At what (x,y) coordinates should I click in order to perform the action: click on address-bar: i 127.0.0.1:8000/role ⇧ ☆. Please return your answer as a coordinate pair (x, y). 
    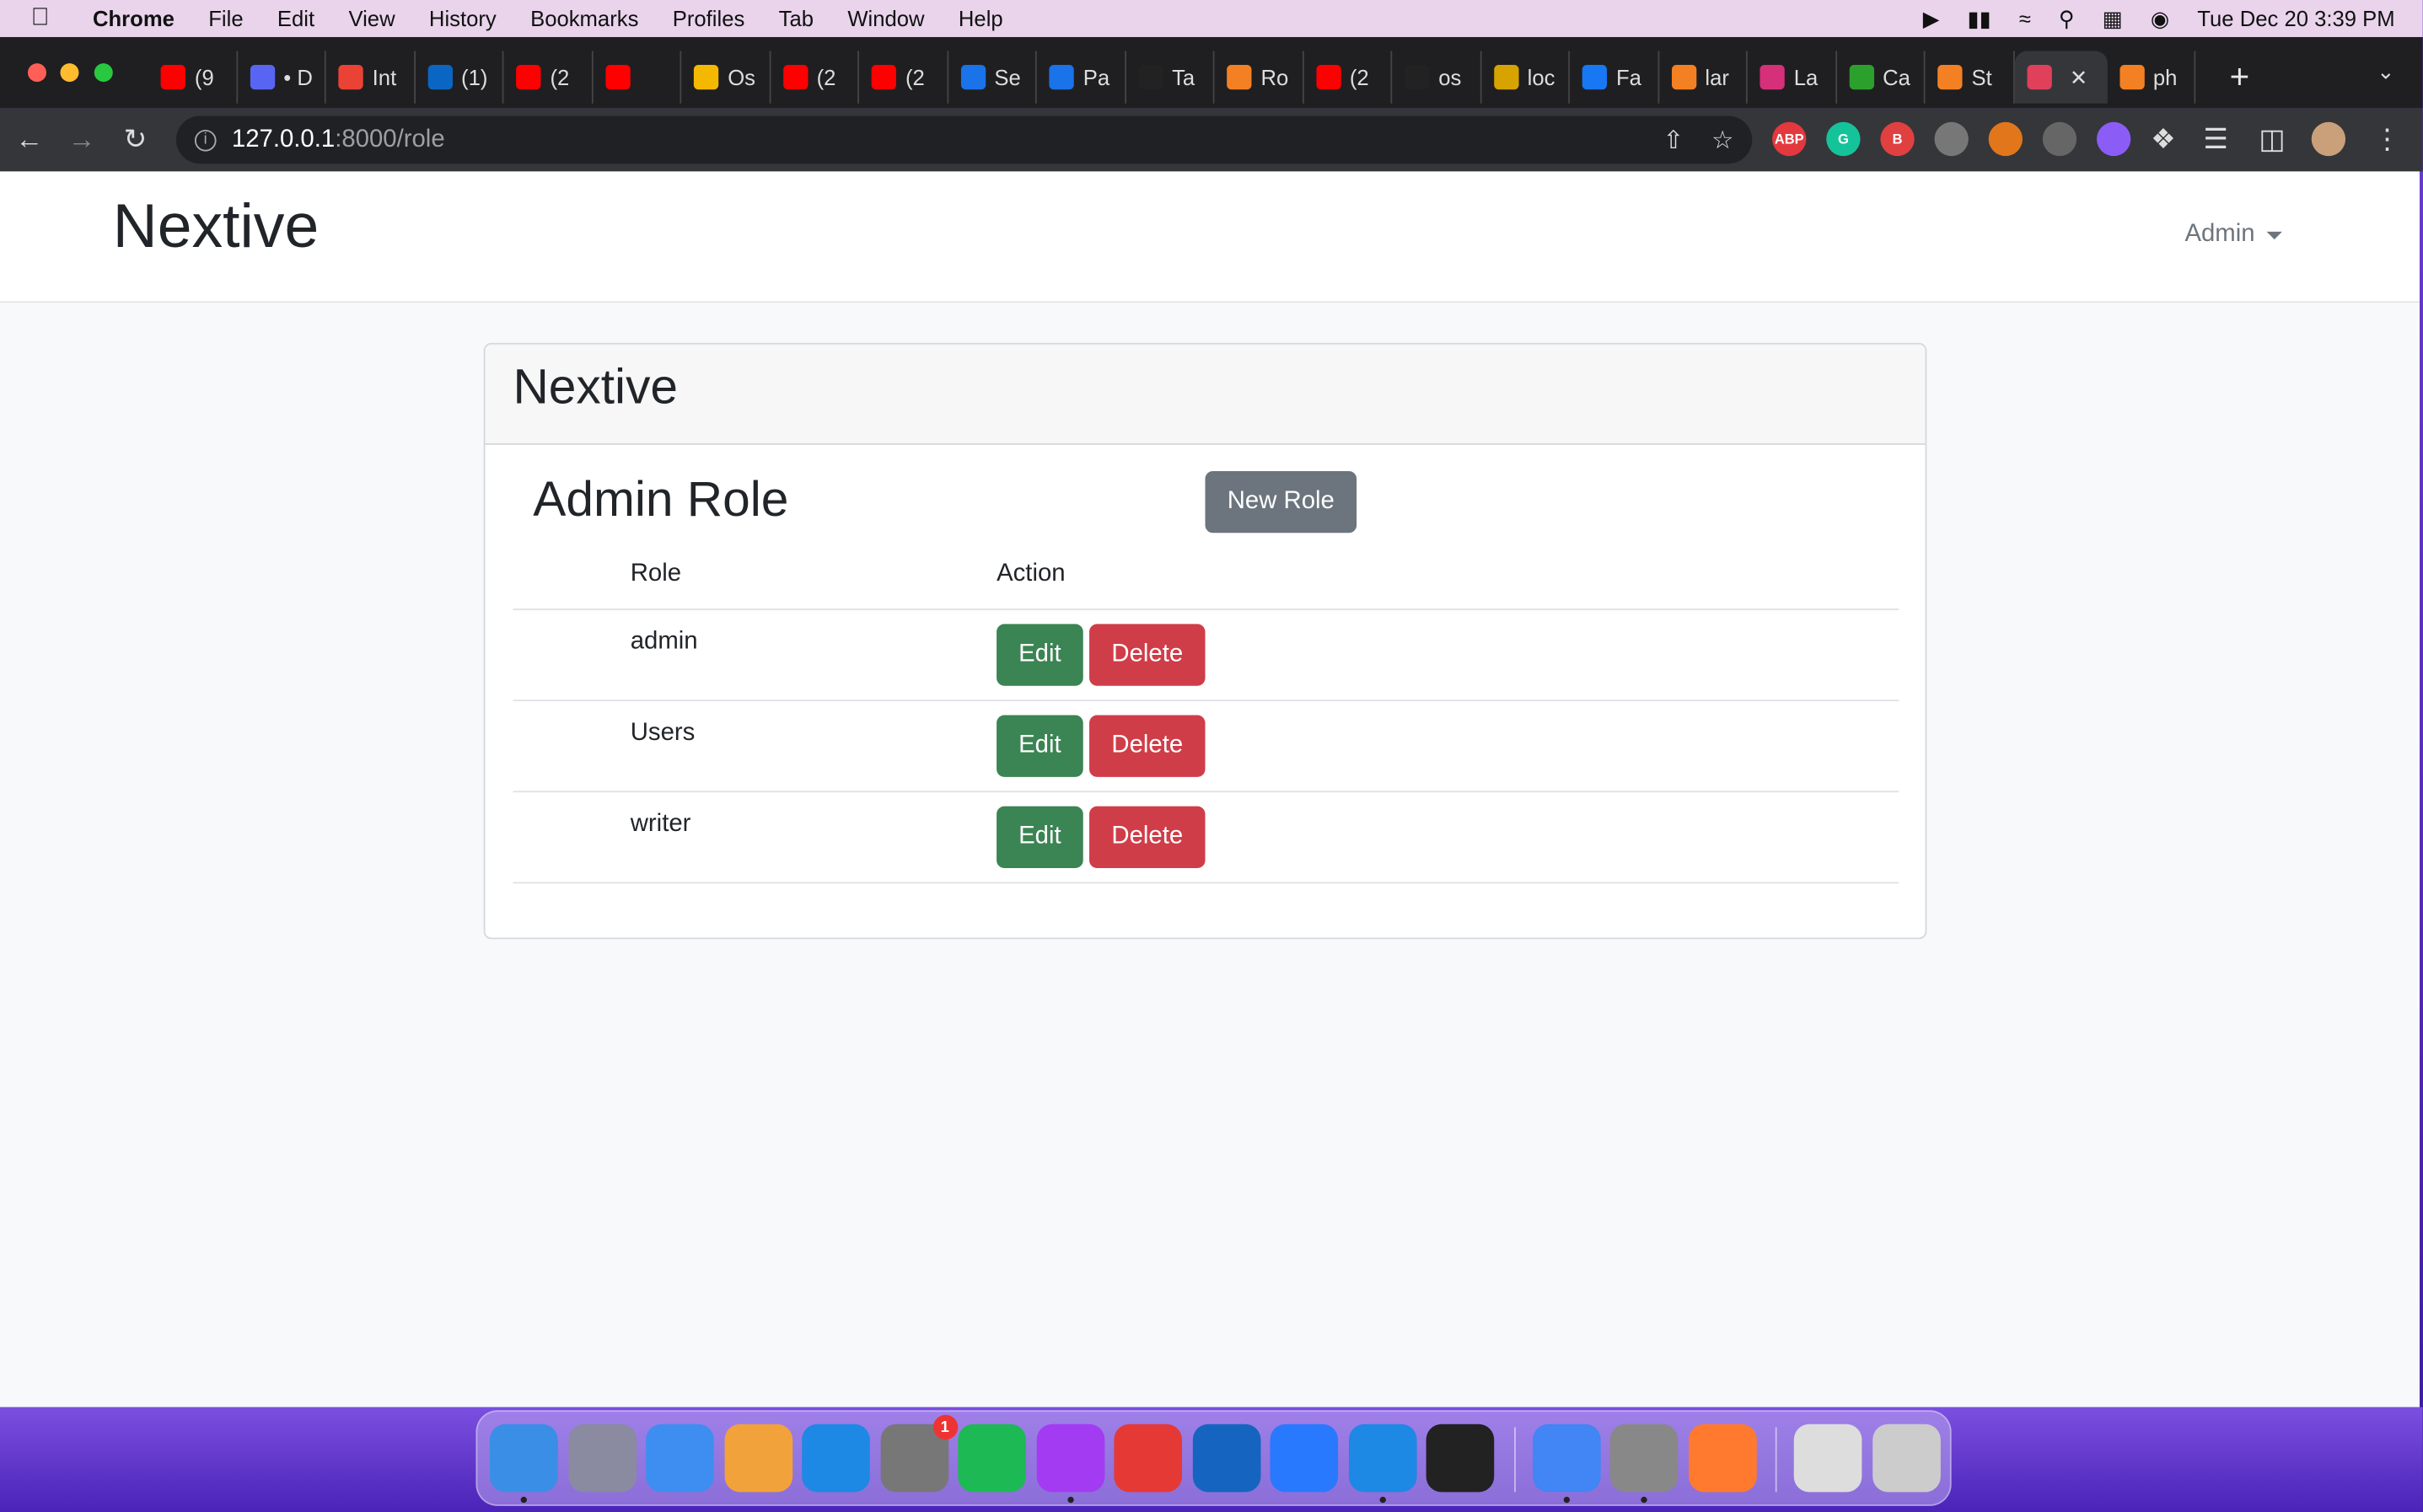
    Looking at the image, I should click on (964, 139).